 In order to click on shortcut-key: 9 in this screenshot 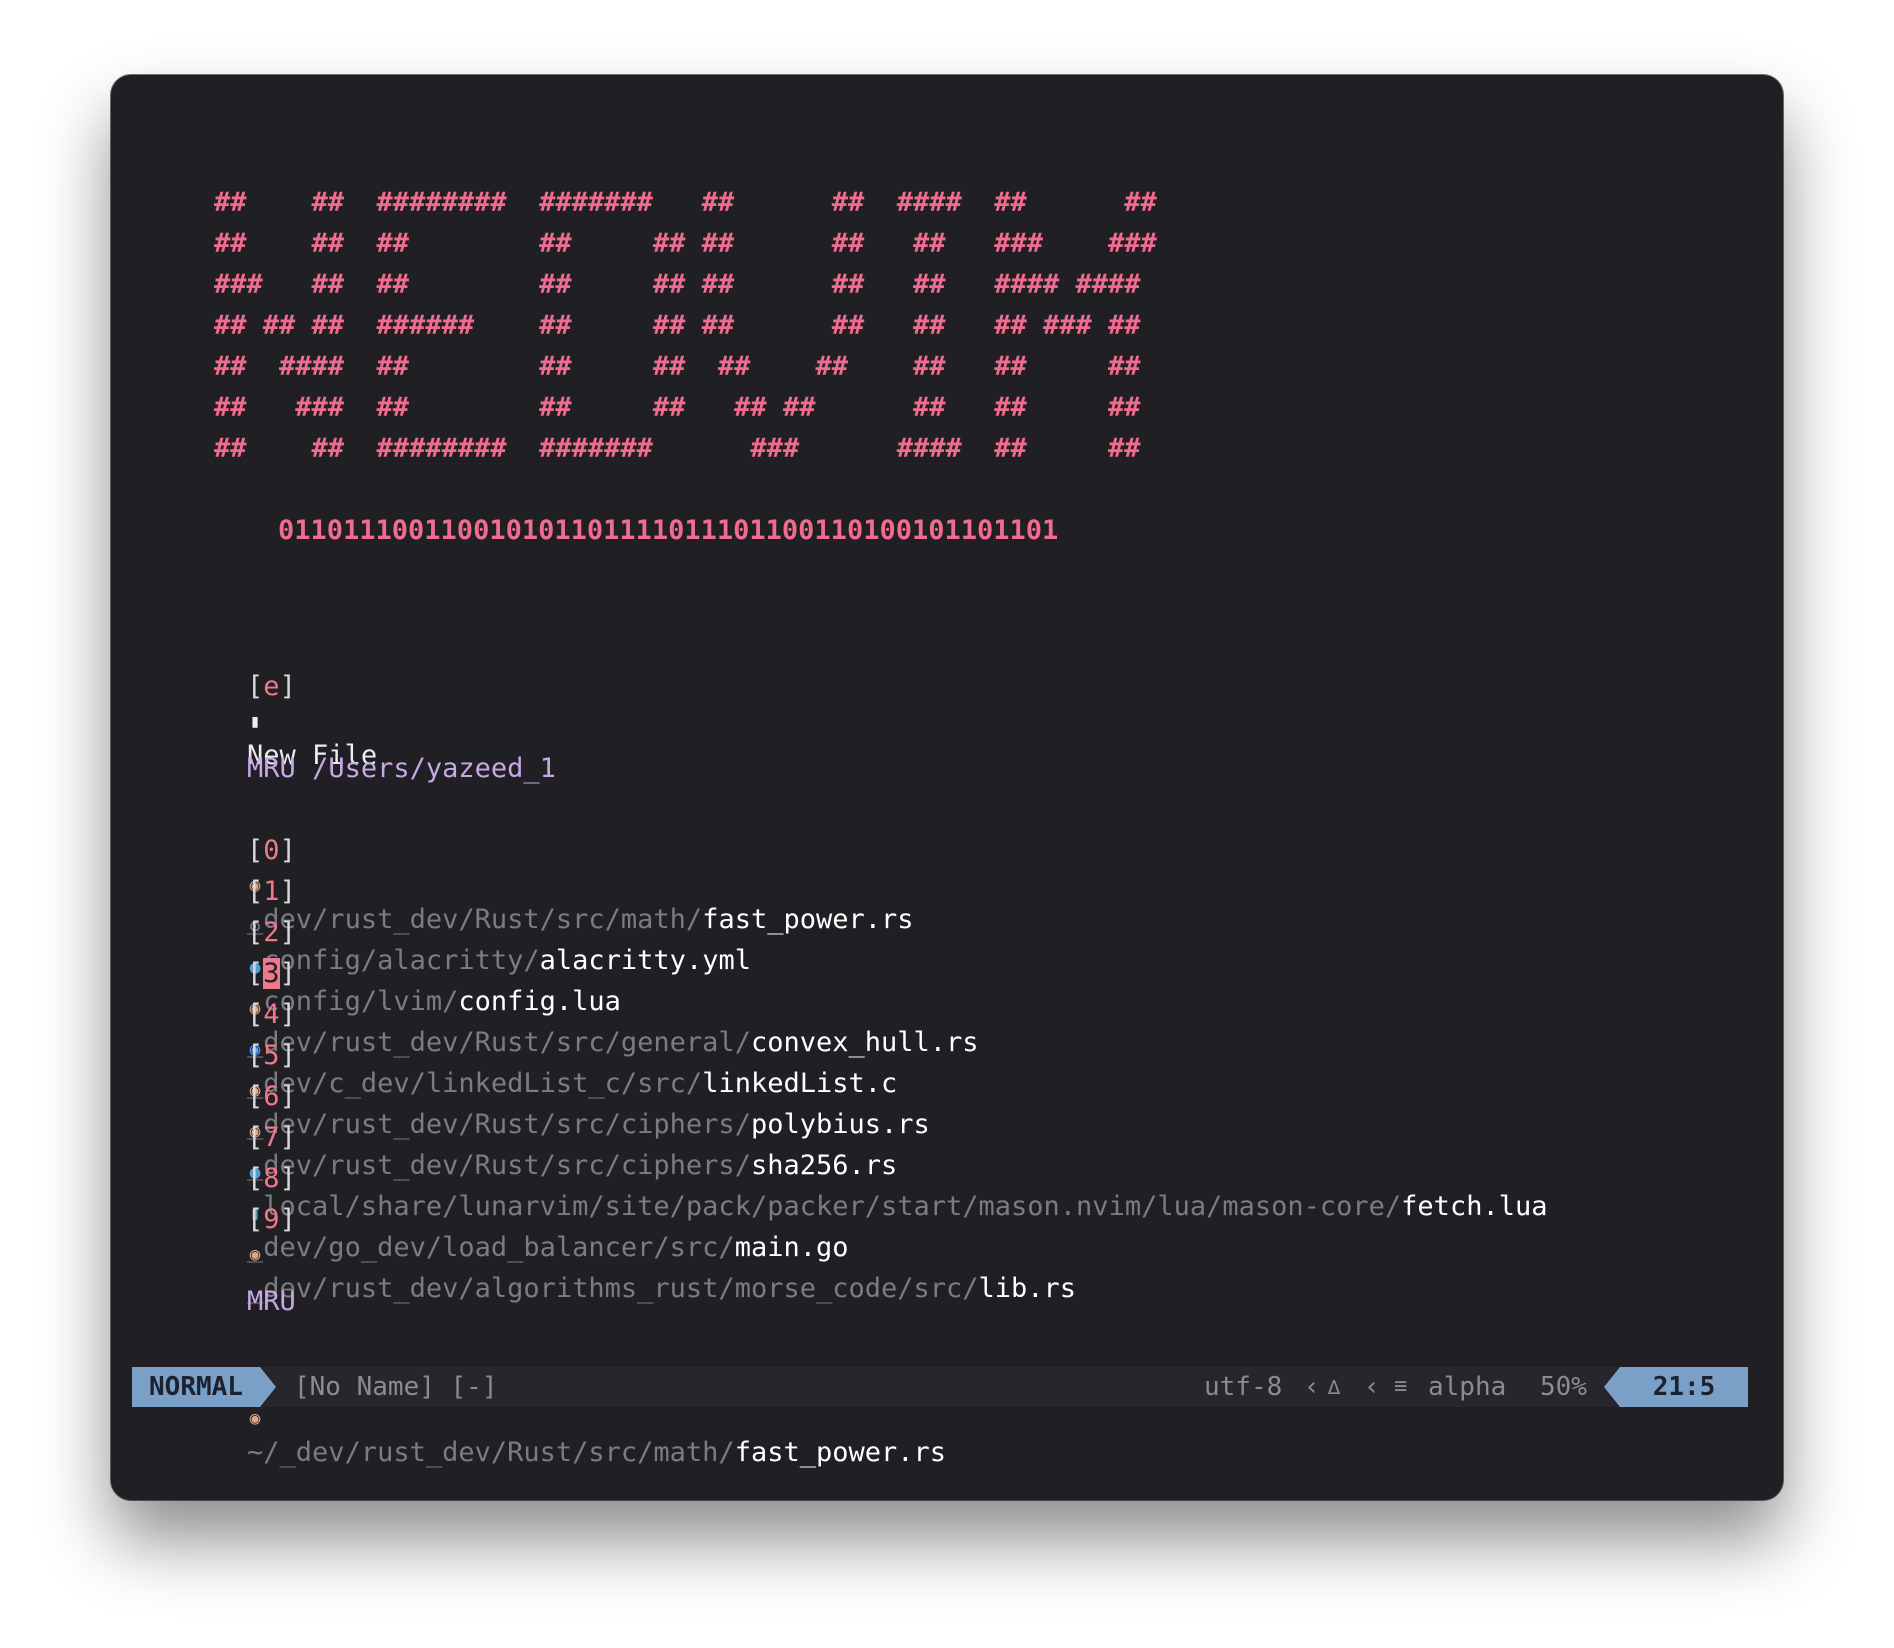, I will do `click(271, 1219)`.